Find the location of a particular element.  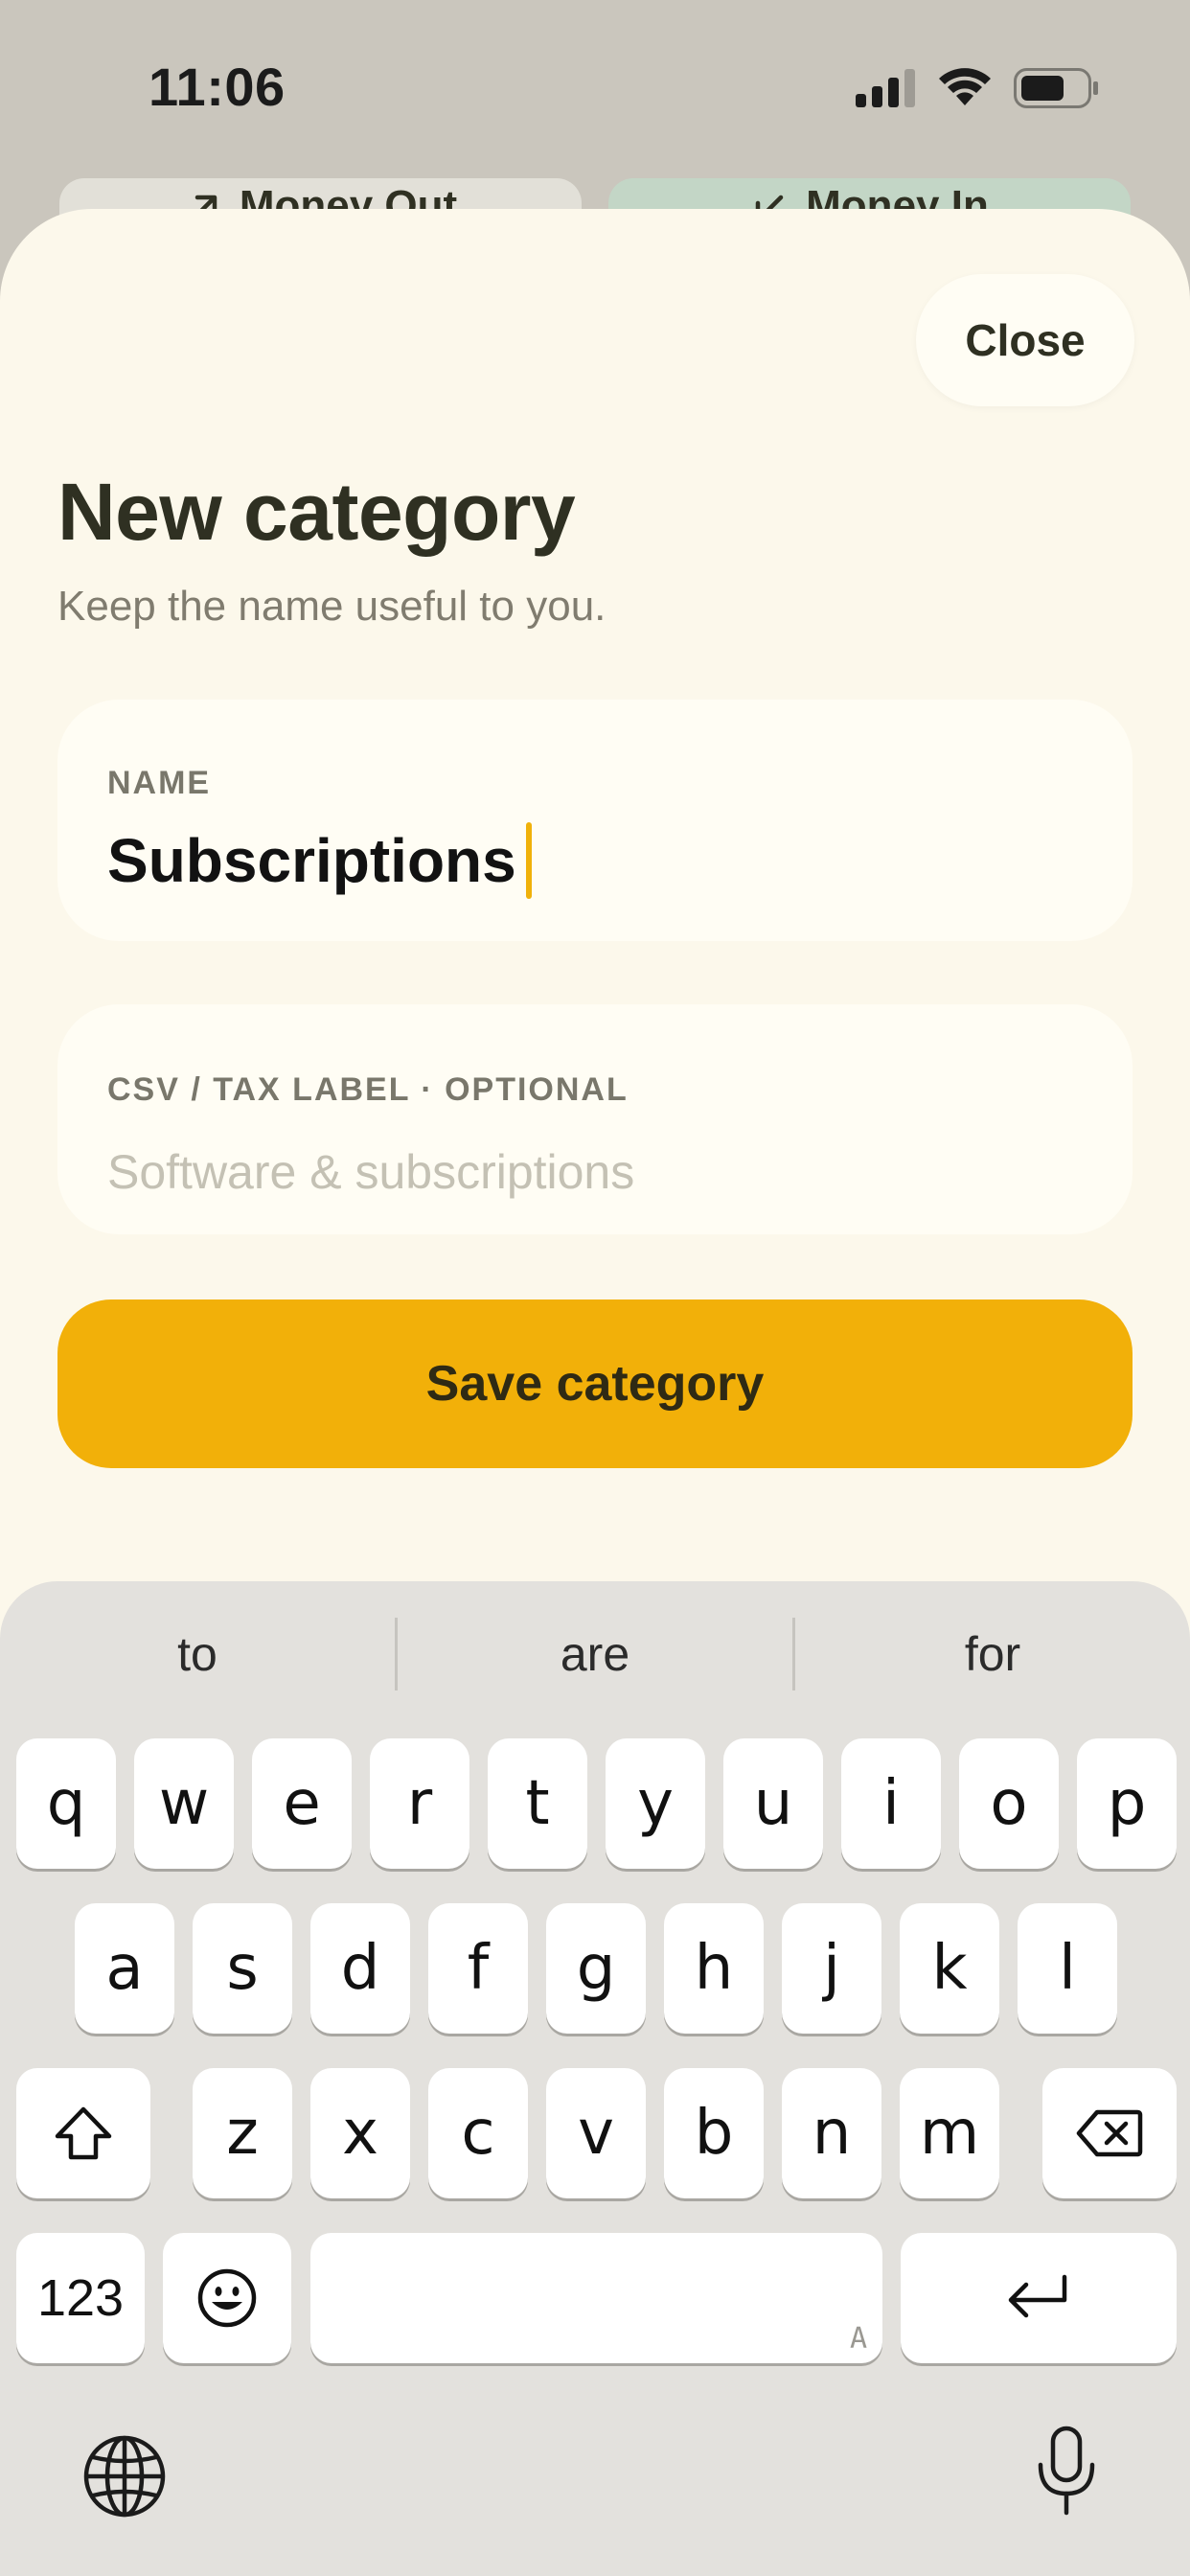

csv-tax-label-field: CSV / TAX LABEL · OPTIONAL is located at coordinates (595, 1119).